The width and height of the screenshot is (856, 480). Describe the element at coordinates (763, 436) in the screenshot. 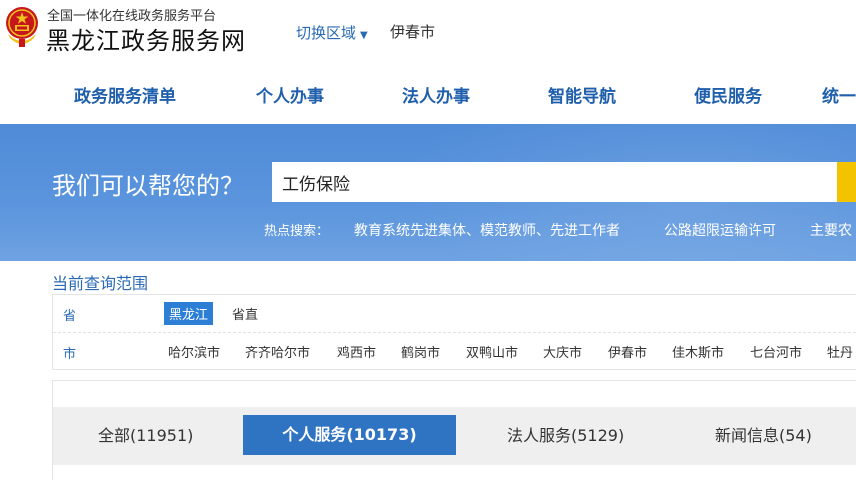

I see `tab-news: 新闻信息(54)` at that location.